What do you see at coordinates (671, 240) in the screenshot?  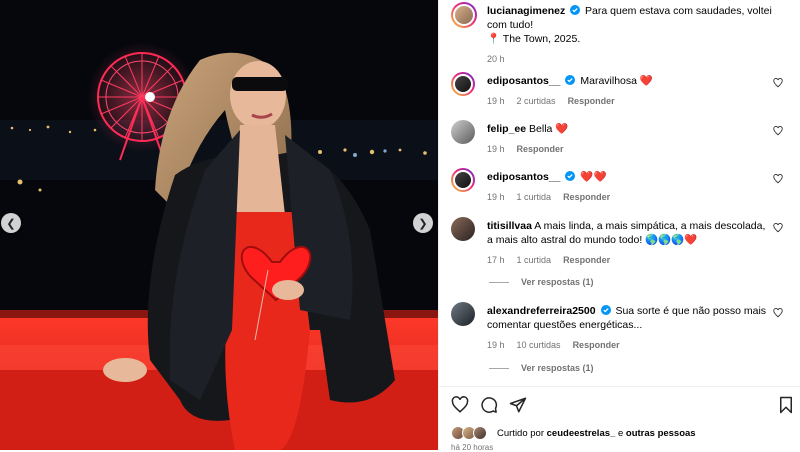 I see `comment-emoji: 🌎🌎🌎❤️` at bounding box center [671, 240].